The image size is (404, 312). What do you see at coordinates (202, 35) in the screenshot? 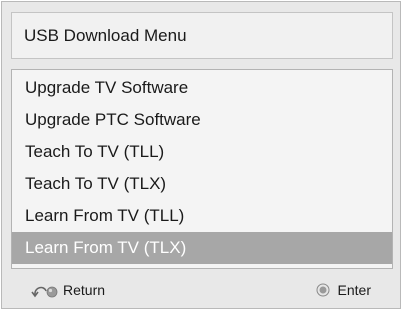
I see `dialog-title: USB Download Menu` at bounding box center [202, 35].